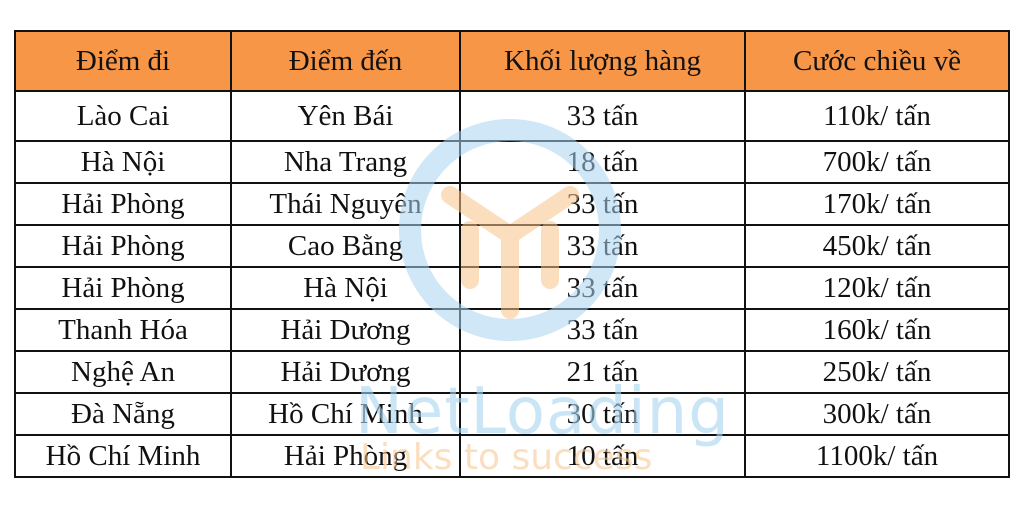 Image resolution: width=1024 pixels, height=512 pixels. I want to click on table-row: Hà Nội Nha Trang 18 tấn 700k/ tấn, so click(512, 162).